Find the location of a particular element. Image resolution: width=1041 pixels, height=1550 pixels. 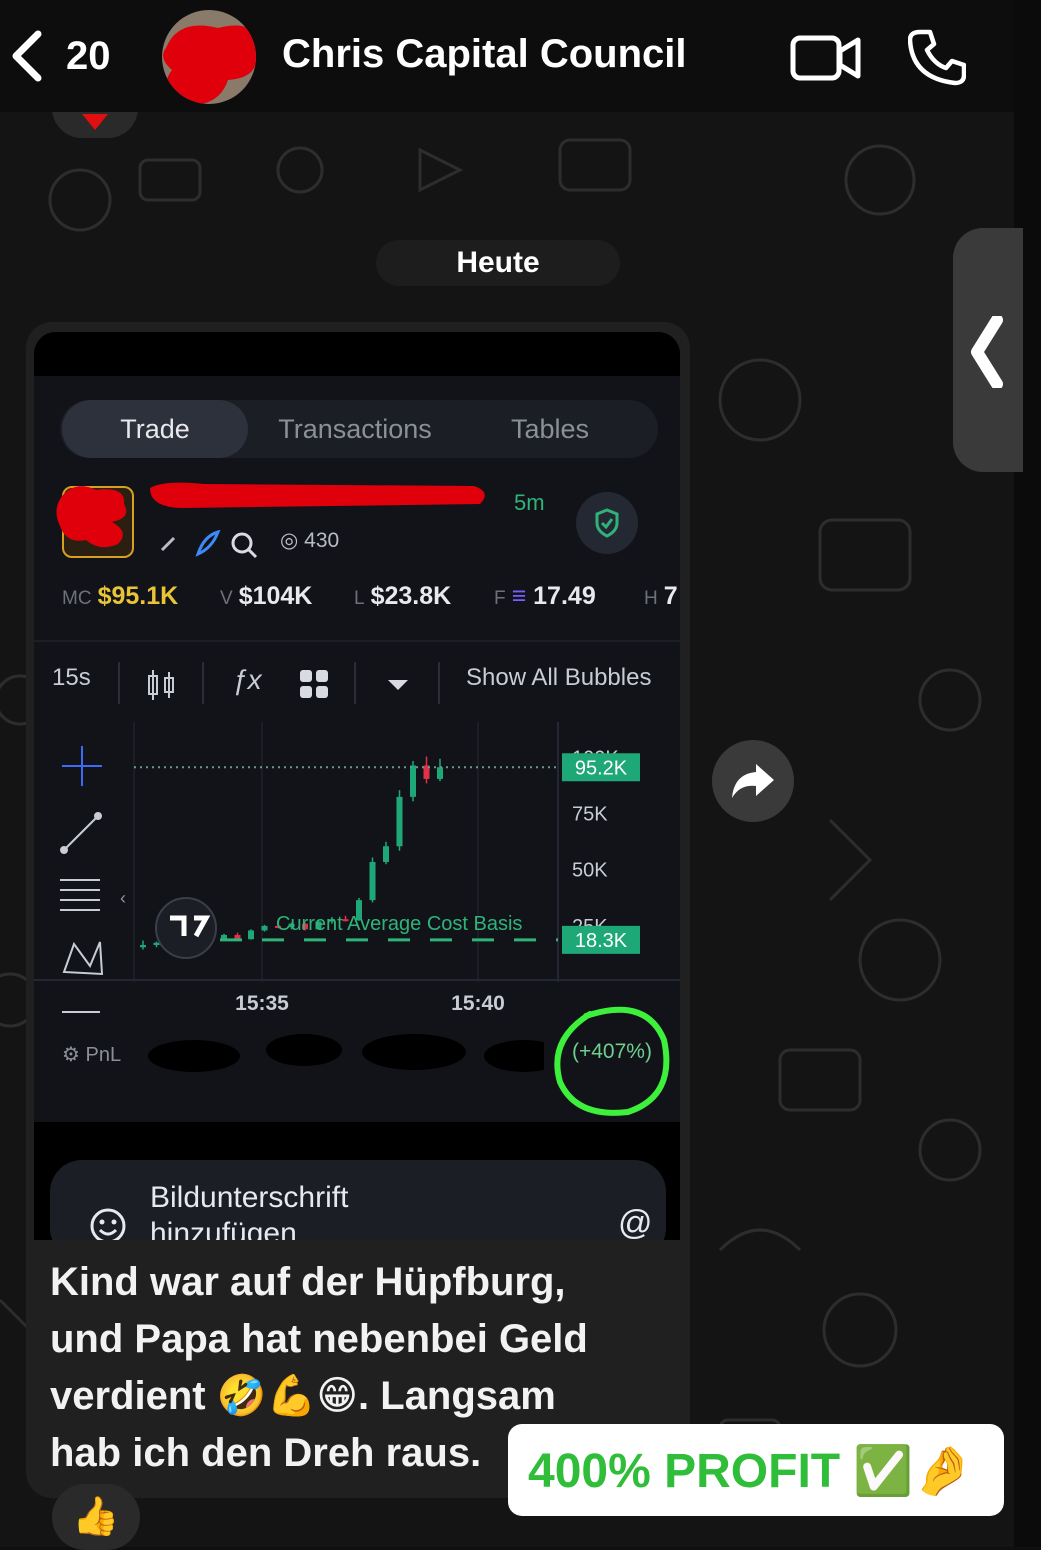

y-tick-label: 50K is located at coordinates (590, 871).